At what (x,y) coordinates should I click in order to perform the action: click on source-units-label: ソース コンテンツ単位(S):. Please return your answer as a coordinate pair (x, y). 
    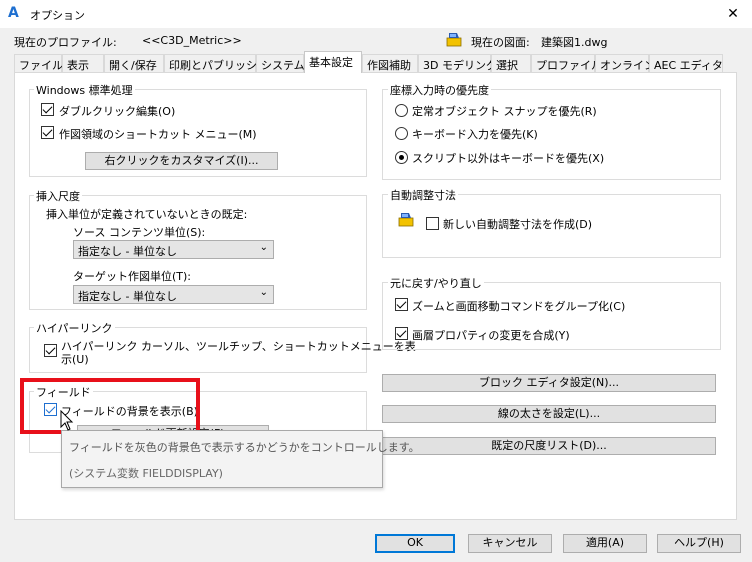
    Looking at the image, I should click on (139, 232).